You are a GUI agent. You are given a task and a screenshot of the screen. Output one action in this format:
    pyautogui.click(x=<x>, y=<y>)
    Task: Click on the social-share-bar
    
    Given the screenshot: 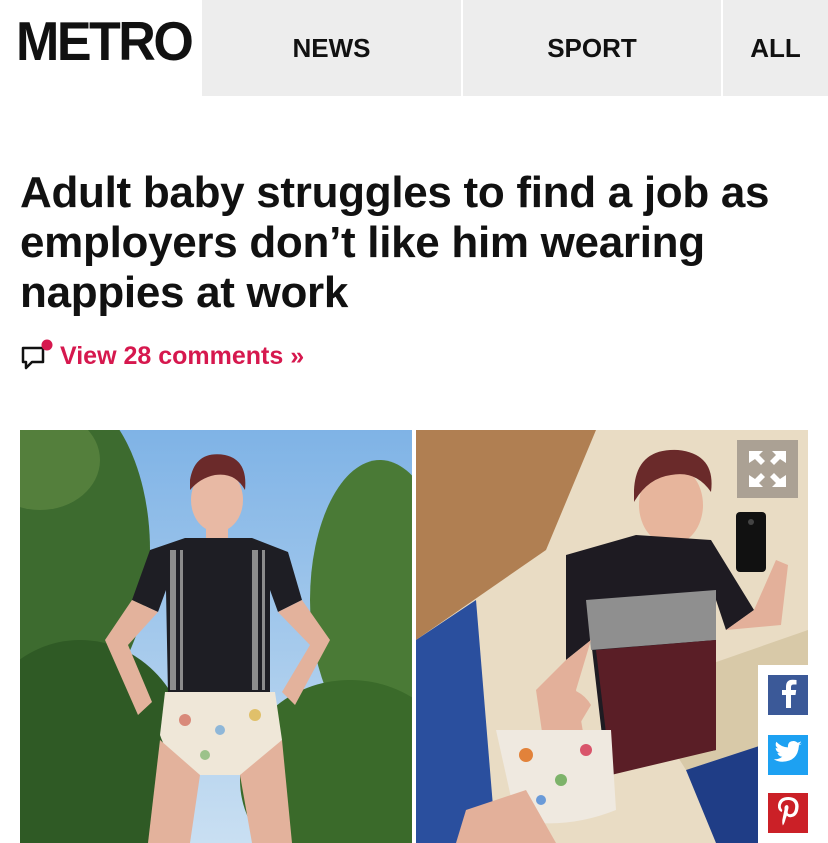 What is the action you would take?
    pyautogui.click(x=788, y=754)
    